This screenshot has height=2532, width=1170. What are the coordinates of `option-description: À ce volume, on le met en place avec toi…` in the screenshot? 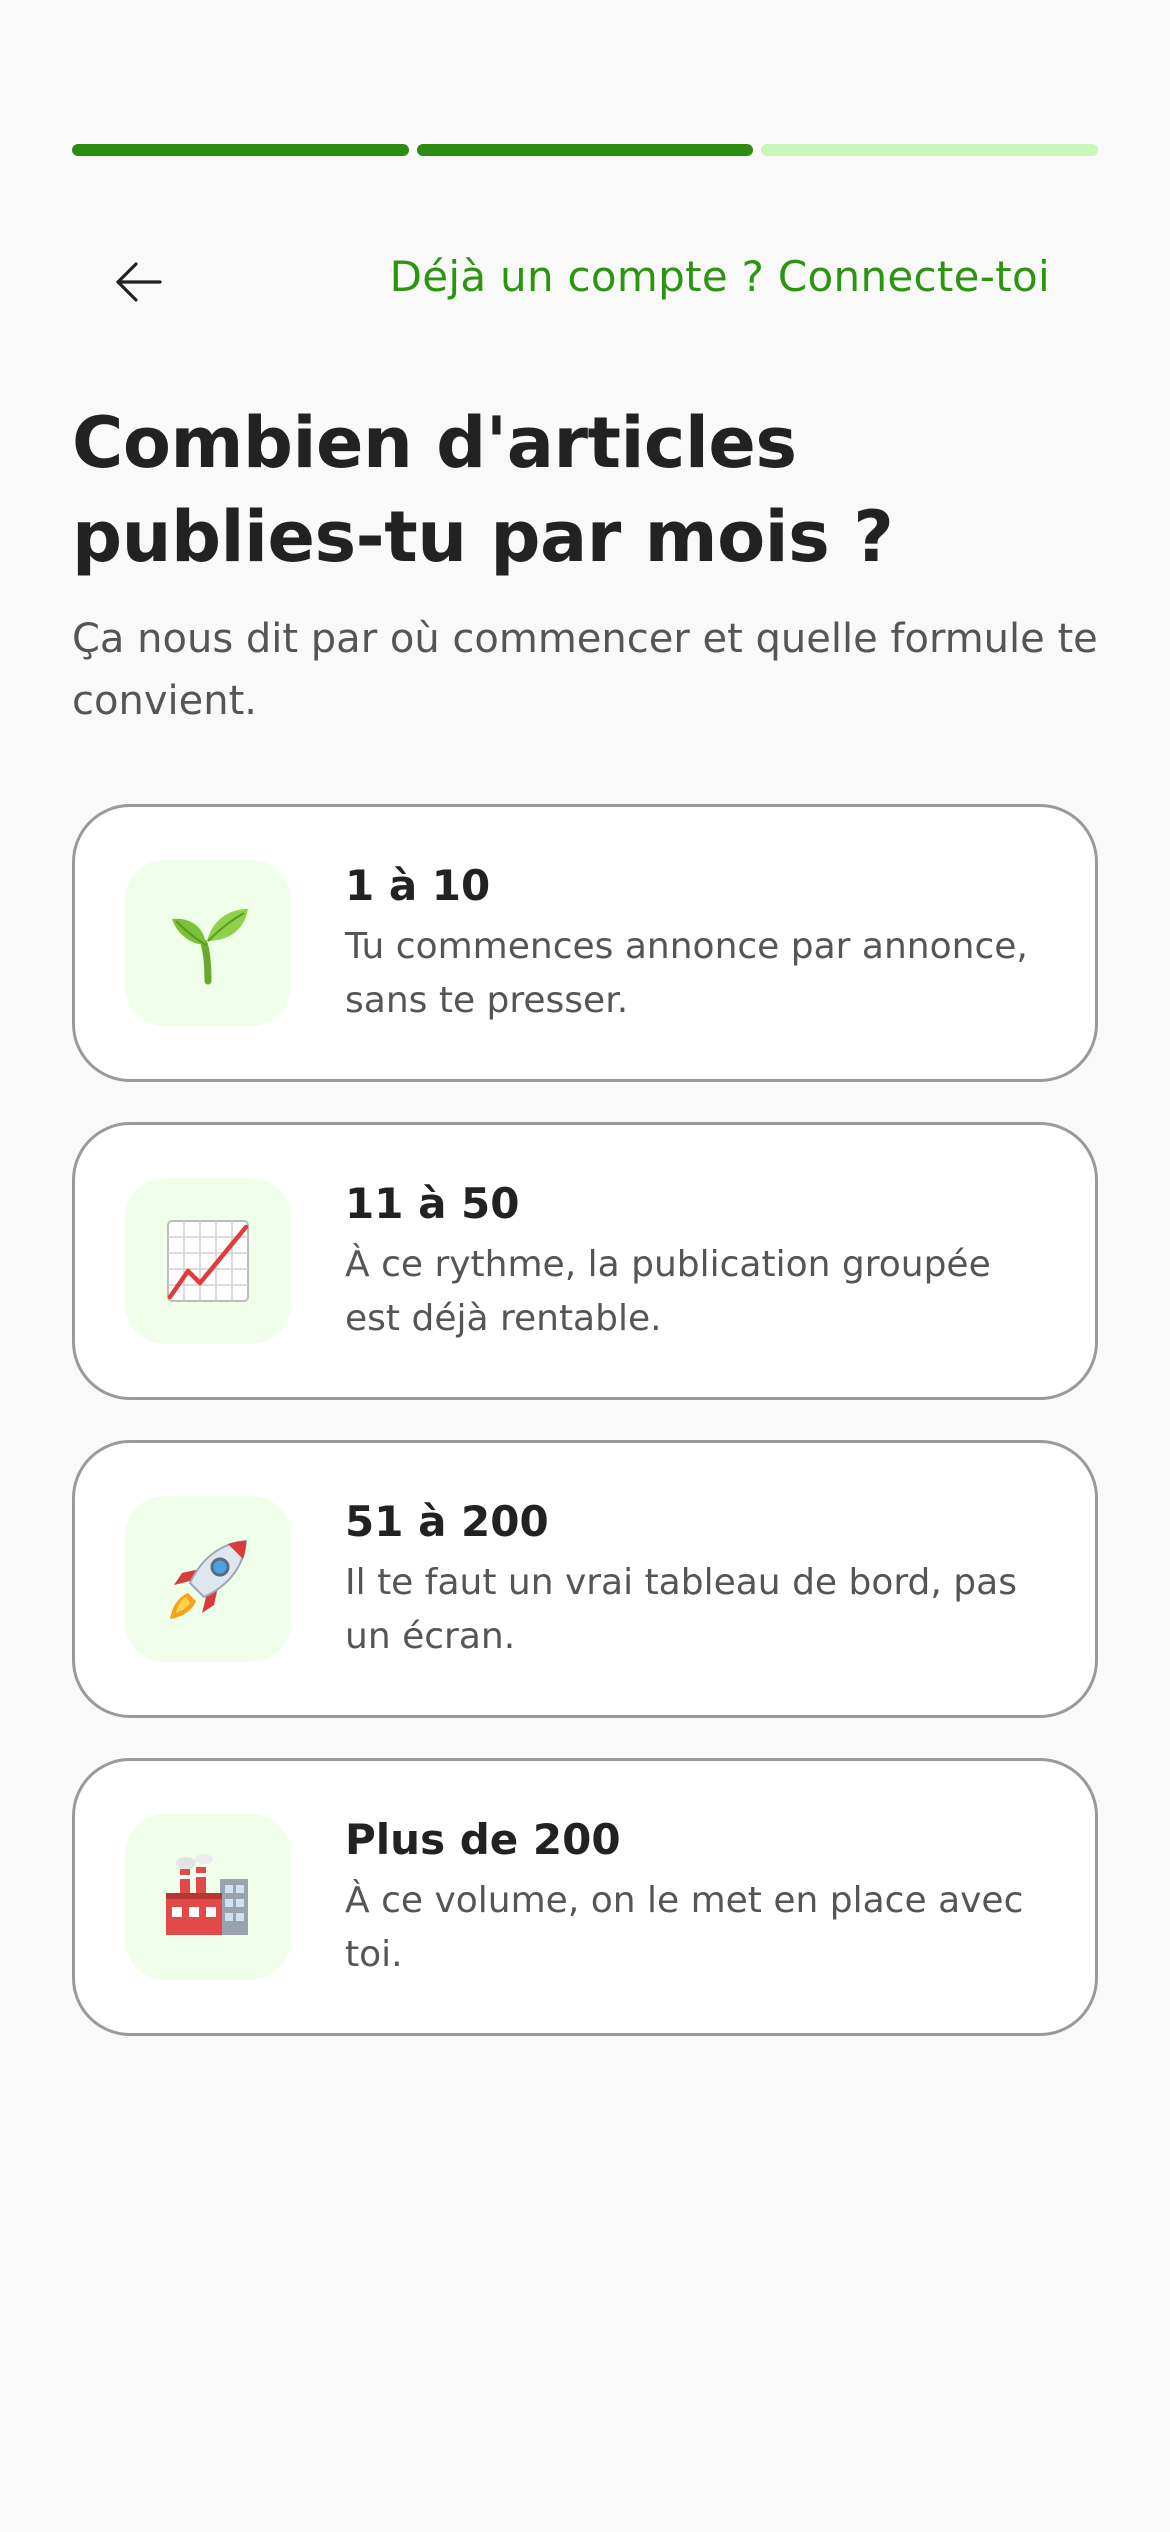 It's located at (684, 1927).